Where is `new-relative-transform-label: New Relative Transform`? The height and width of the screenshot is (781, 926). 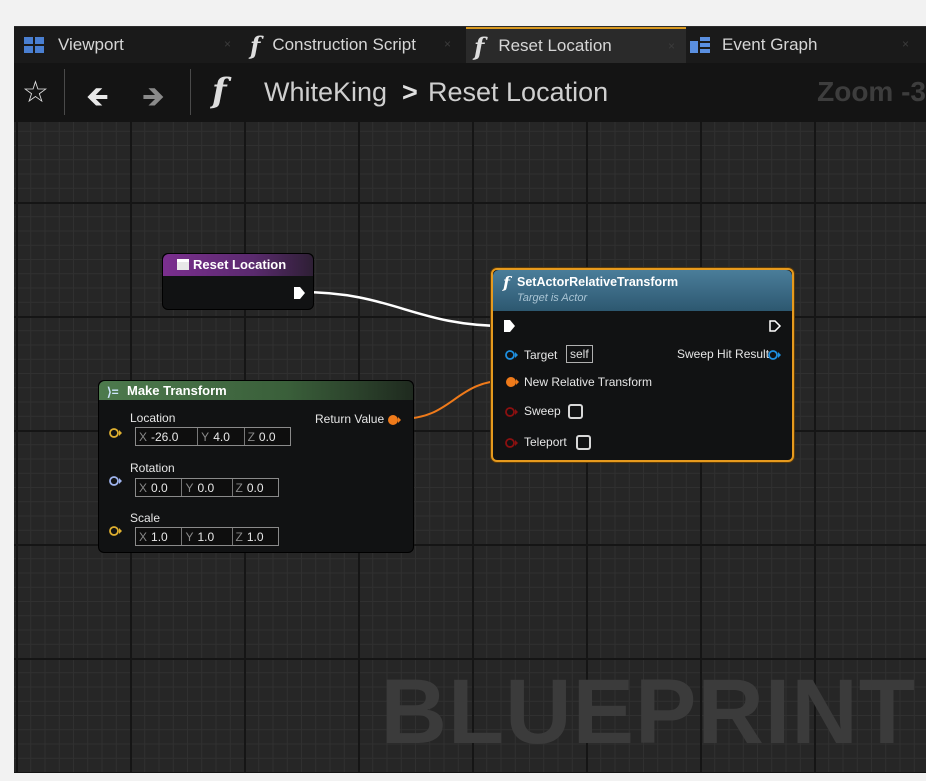
new-relative-transform-label: New Relative Transform is located at coordinates (588, 382).